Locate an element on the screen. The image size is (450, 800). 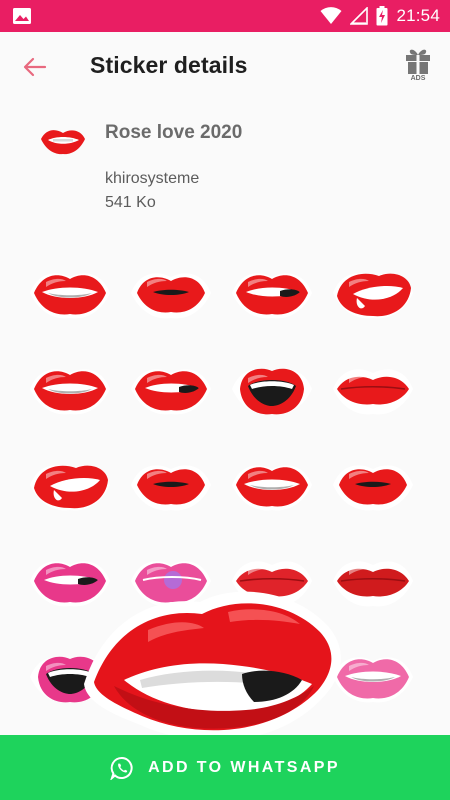
back-button is located at coordinates (35, 67).